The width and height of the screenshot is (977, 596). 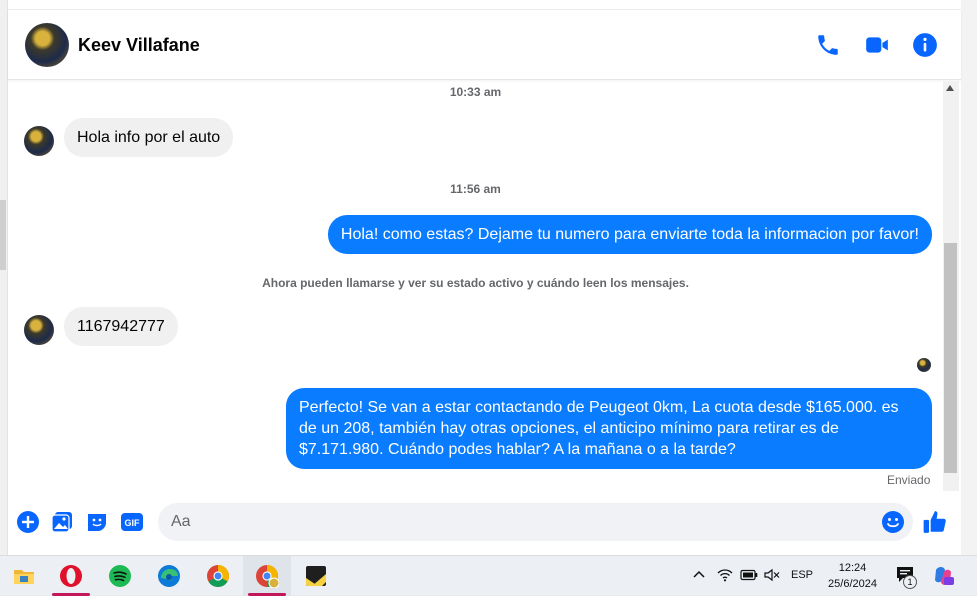 I want to click on sticky-notes-taskbar-button, so click(x=316, y=576).